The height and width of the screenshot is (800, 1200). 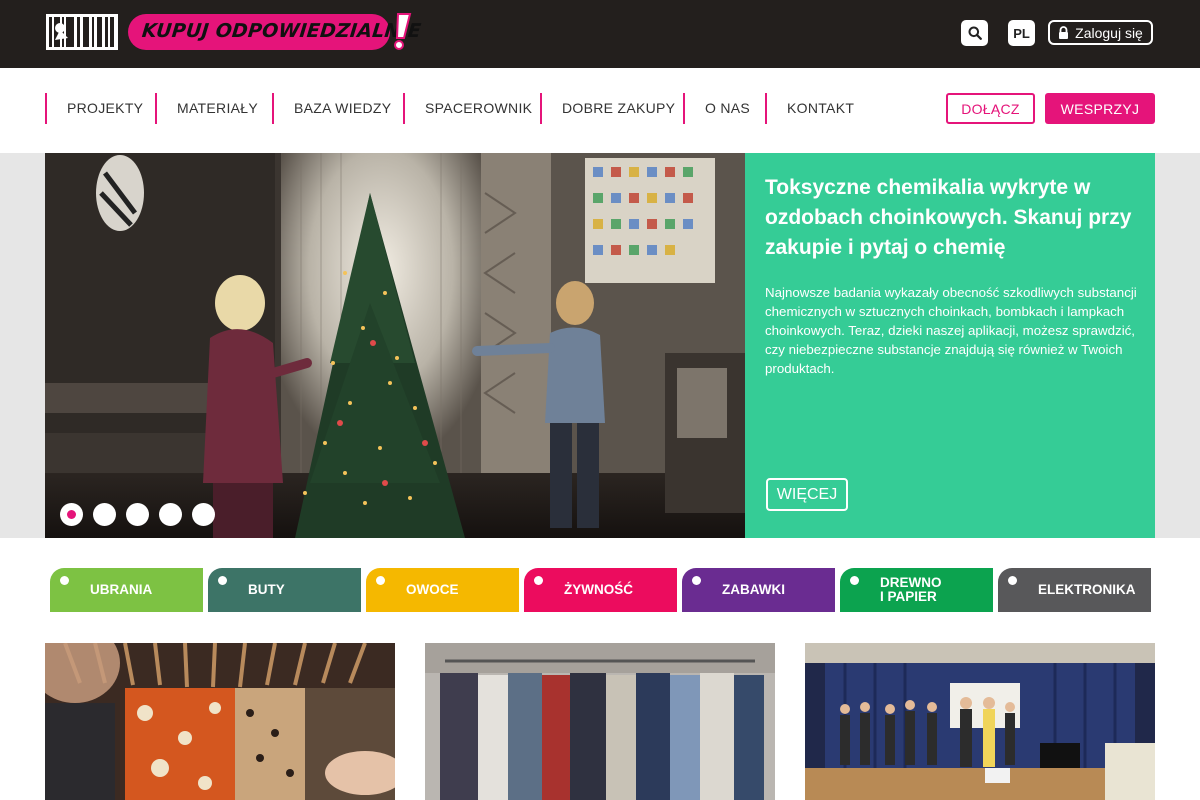 What do you see at coordinates (1064, 32) in the screenshot?
I see `lock-icon` at bounding box center [1064, 32].